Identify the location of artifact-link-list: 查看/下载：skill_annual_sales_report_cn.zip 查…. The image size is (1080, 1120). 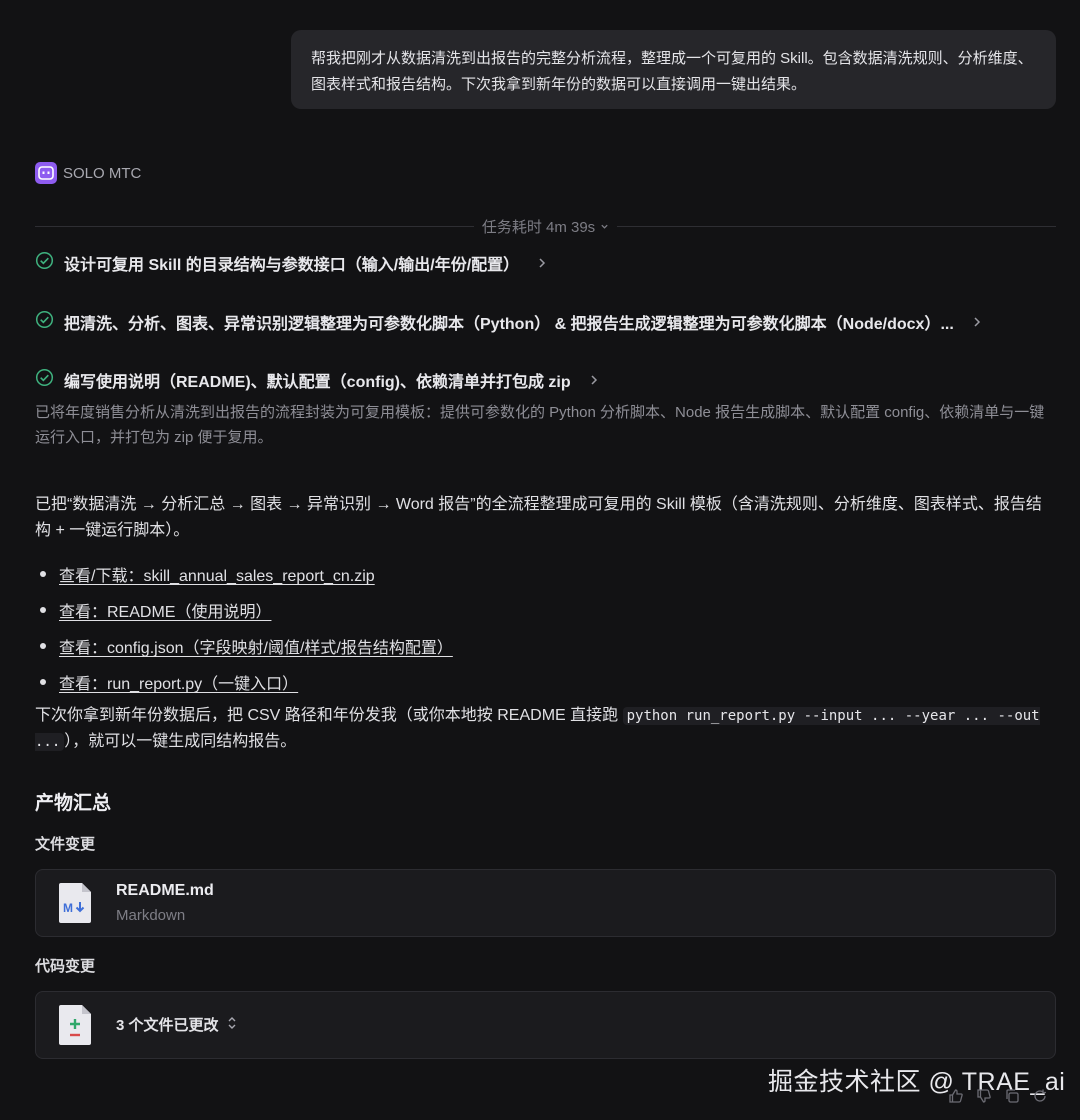
(535, 628).